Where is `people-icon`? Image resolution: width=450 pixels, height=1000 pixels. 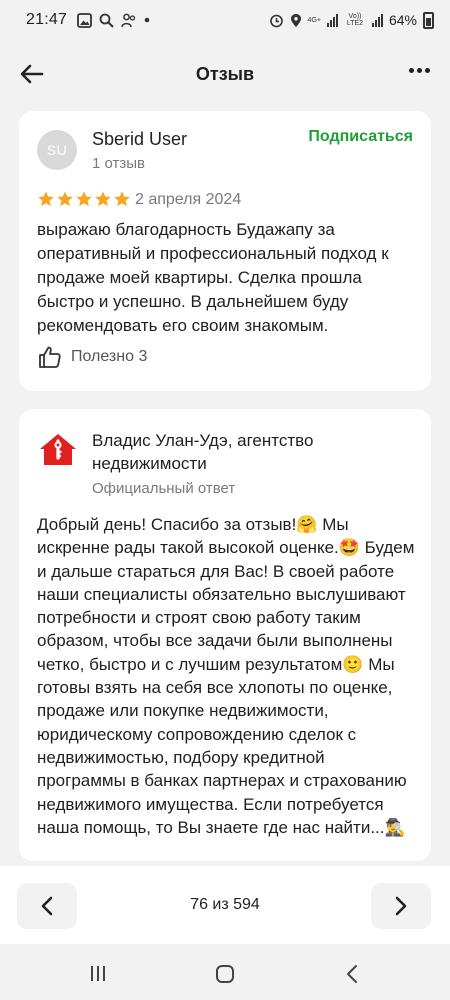 people-icon is located at coordinates (128, 20).